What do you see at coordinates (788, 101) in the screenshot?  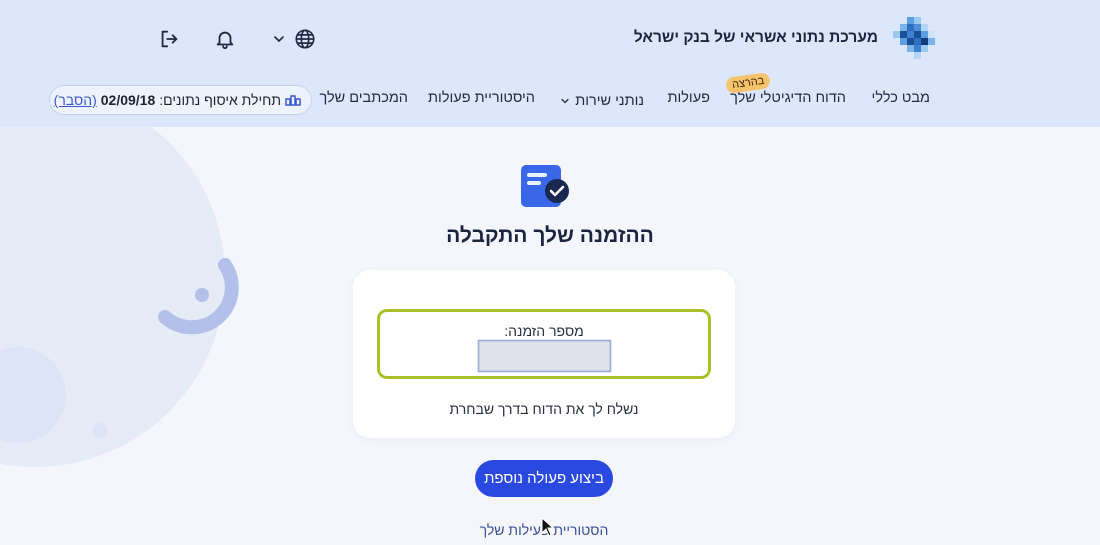 I see `nav-digital-report: הדוח הדיגיטלי שלך` at bounding box center [788, 101].